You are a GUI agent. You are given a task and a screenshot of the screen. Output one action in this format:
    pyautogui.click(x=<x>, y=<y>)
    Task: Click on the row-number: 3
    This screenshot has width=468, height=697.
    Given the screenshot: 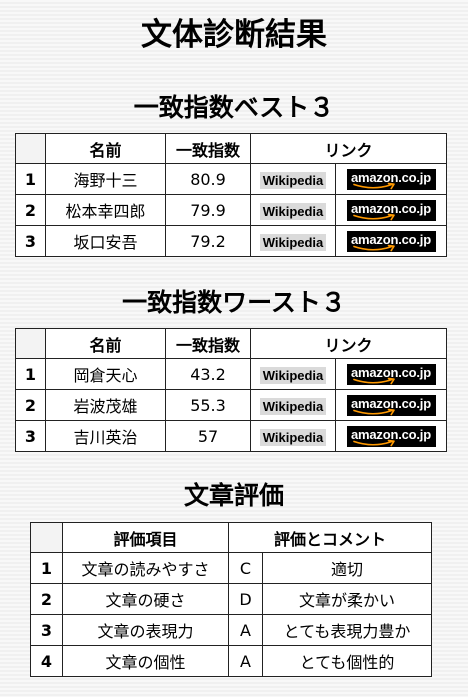 What is the action you would take?
    pyautogui.click(x=46, y=630)
    